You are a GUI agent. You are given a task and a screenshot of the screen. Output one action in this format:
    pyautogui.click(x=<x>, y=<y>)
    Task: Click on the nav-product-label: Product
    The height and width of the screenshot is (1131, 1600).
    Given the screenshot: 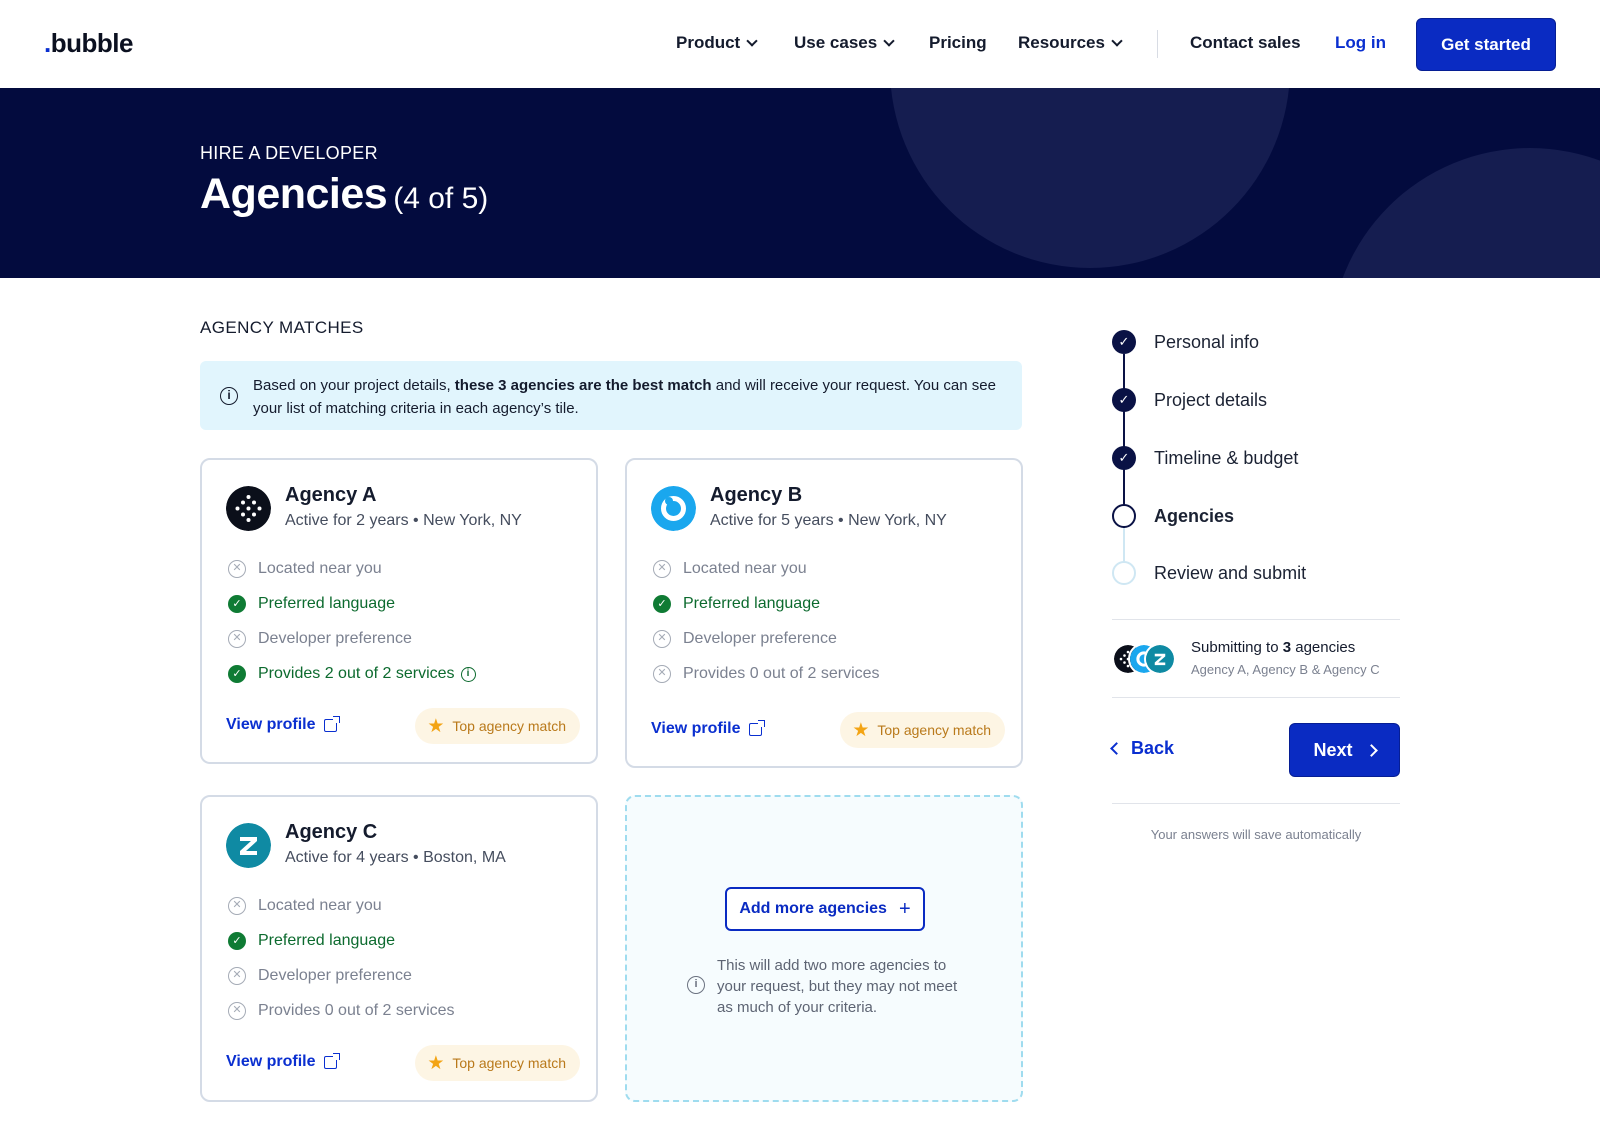 What is the action you would take?
    pyautogui.click(x=708, y=42)
    